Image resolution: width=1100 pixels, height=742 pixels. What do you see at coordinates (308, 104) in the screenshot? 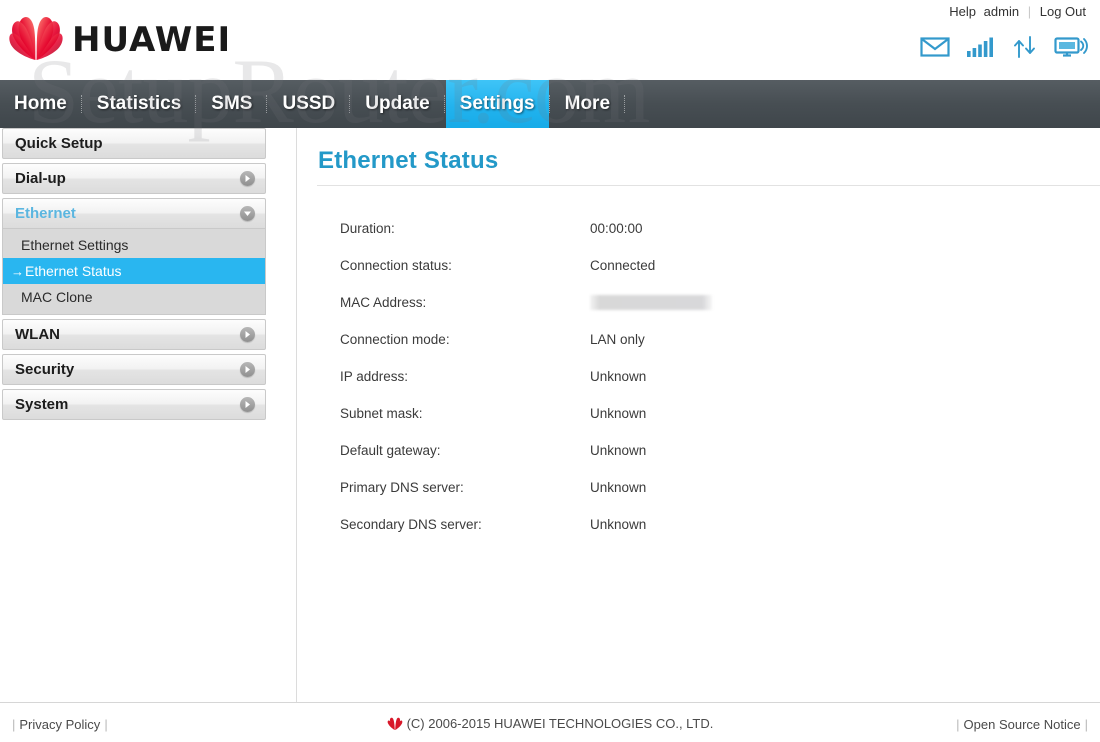
I see `nav-item-ussd: USSD` at bounding box center [308, 104].